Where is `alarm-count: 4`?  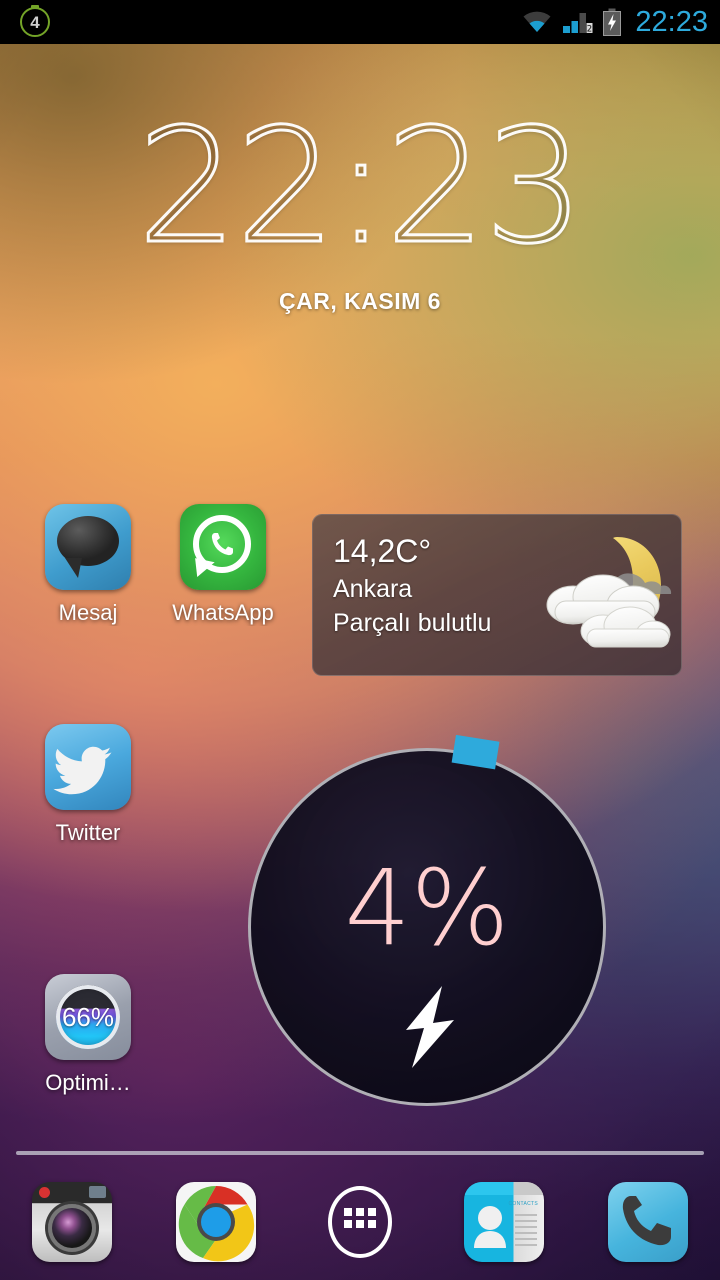 alarm-count: 4 is located at coordinates (35, 22).